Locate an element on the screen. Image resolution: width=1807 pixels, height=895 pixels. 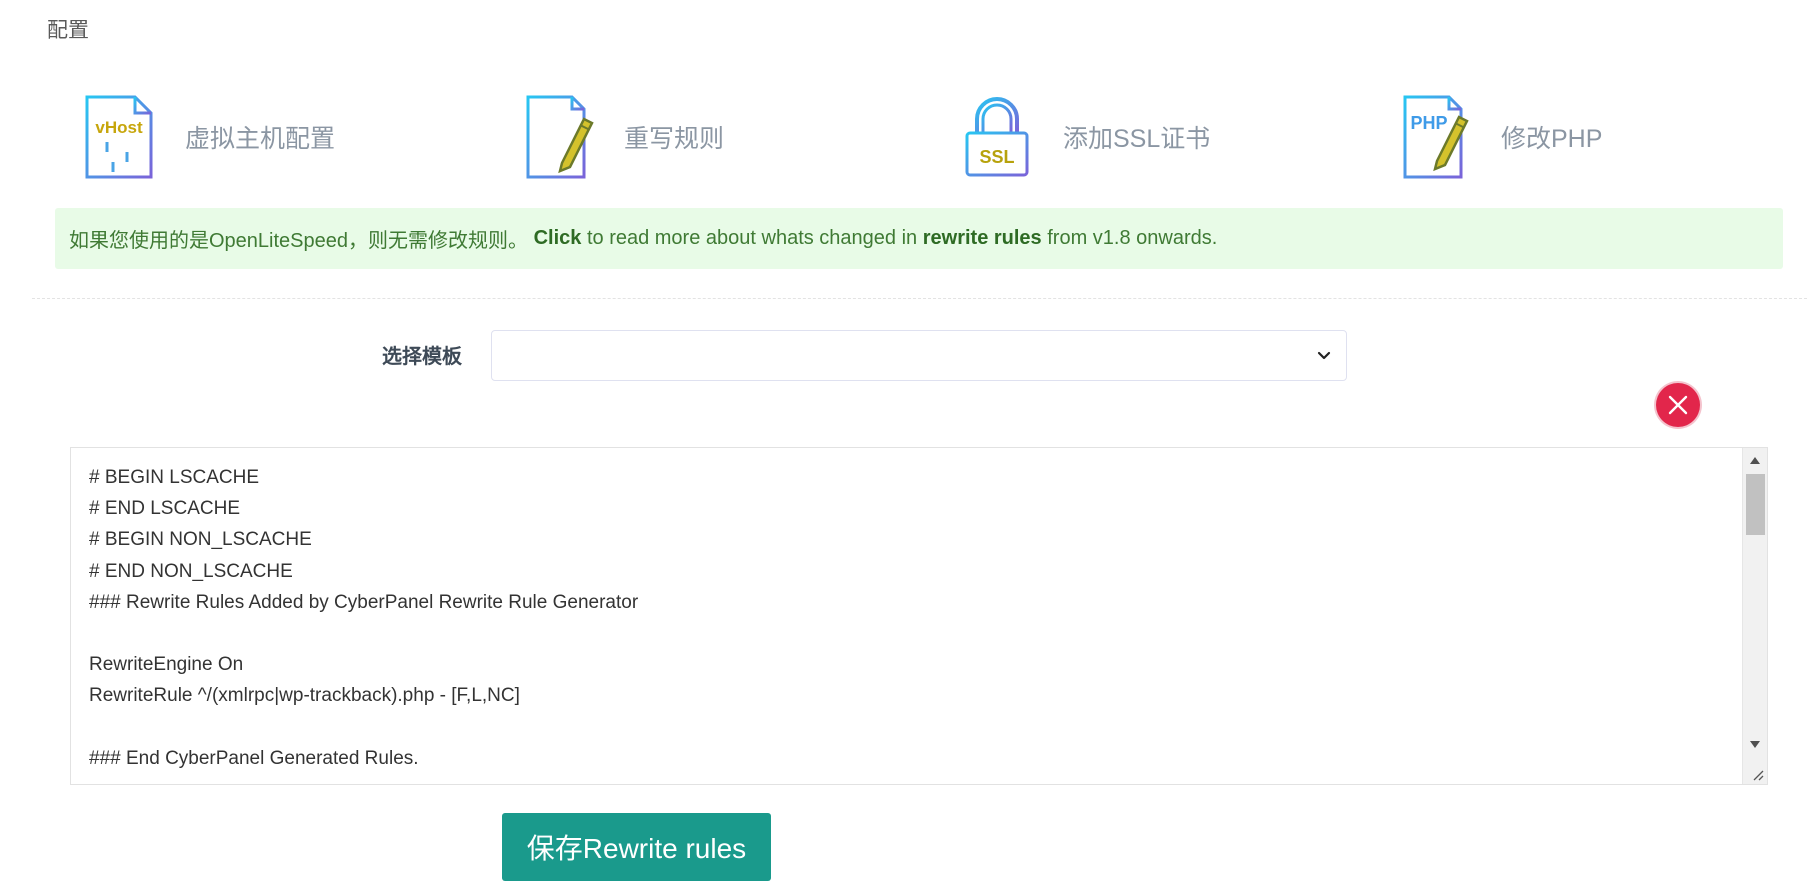
tile-ssl-label: 添加SSL证书 is located at coordinates (1137, 139).